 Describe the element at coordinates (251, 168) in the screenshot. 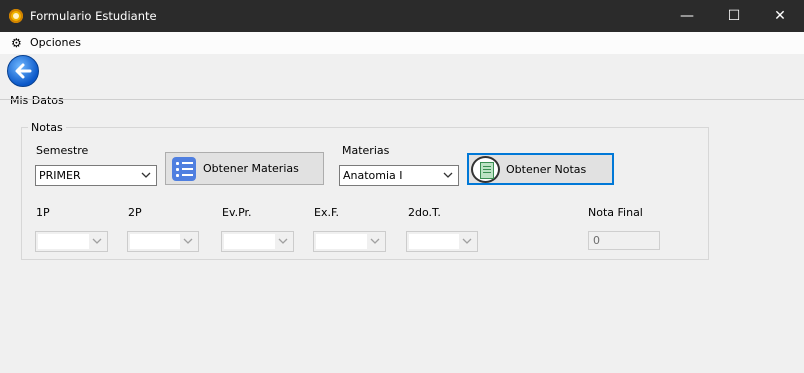

I see `obtener-materias-label: Obtener Materias` at that location.